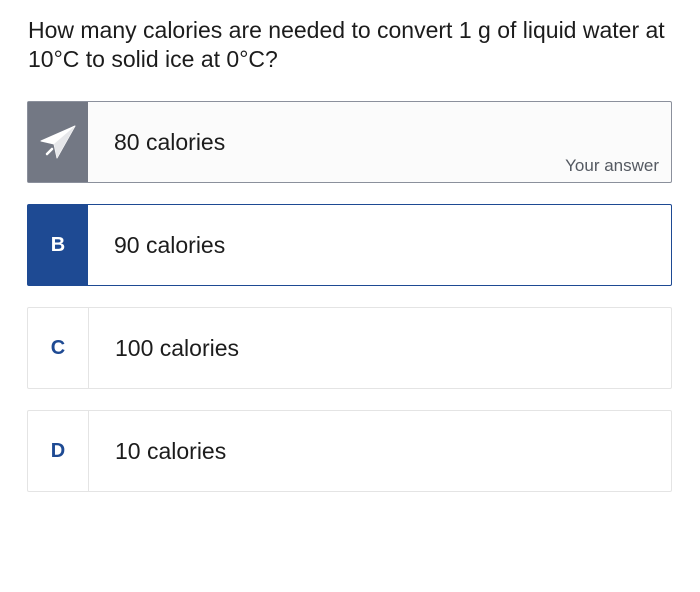 This screenshot has width=700, height=592. I want to click on option-a-badge, so click(58, 142).